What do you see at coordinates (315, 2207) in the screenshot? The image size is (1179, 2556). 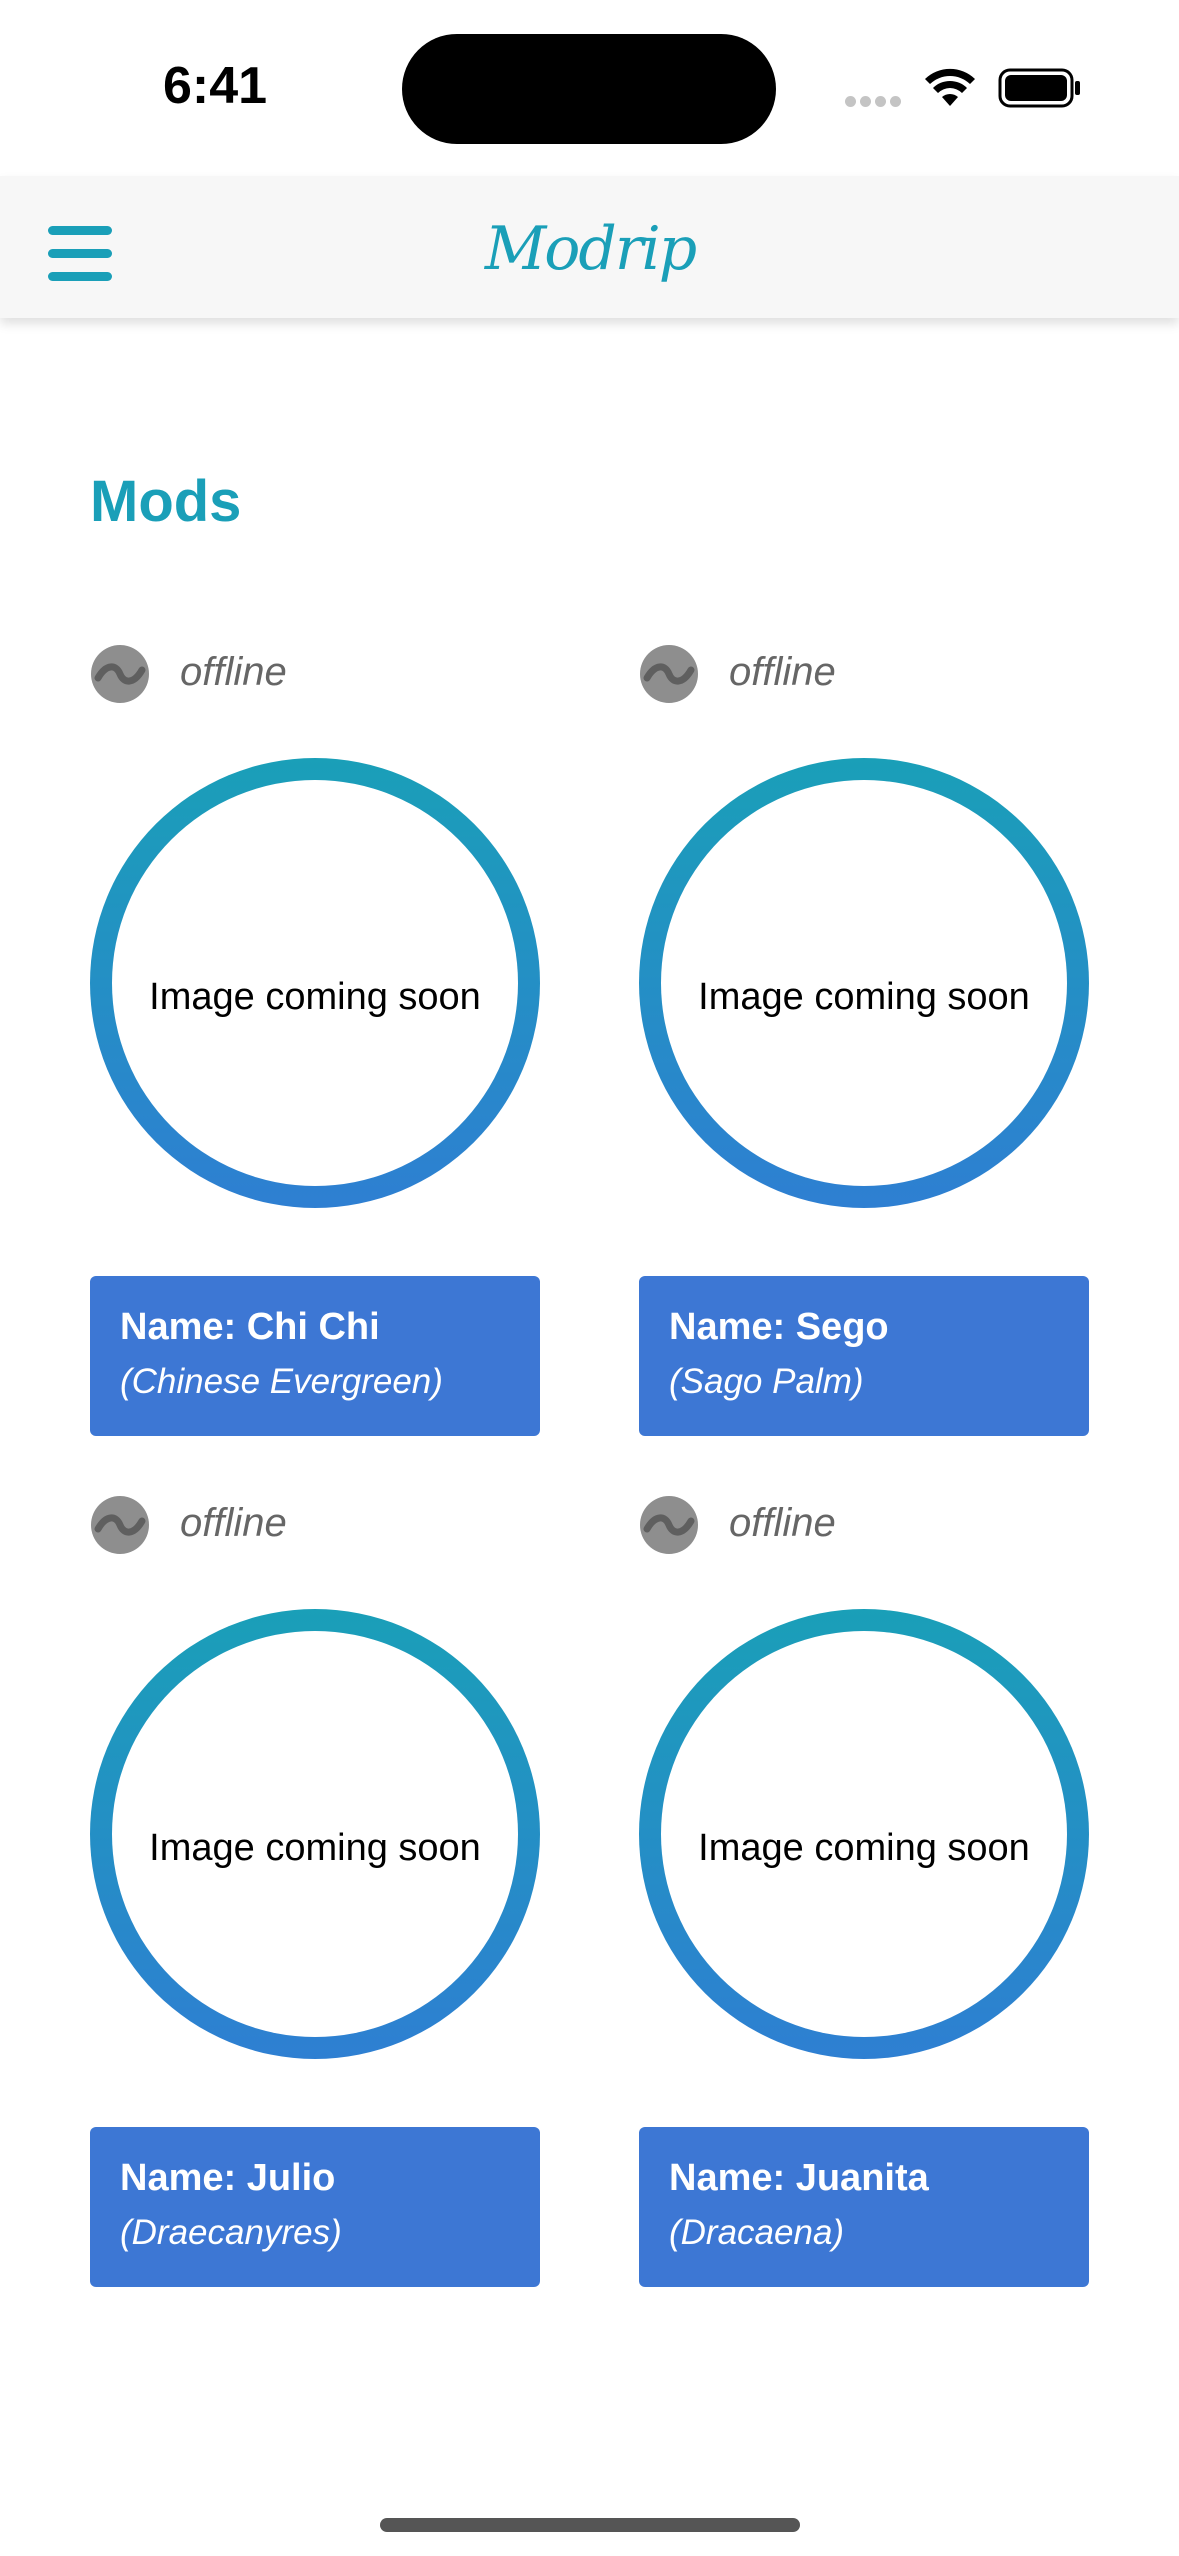 I see `mod-name-card: Name: Julio (Draecanyres)` at bounding box center [315, 2207].